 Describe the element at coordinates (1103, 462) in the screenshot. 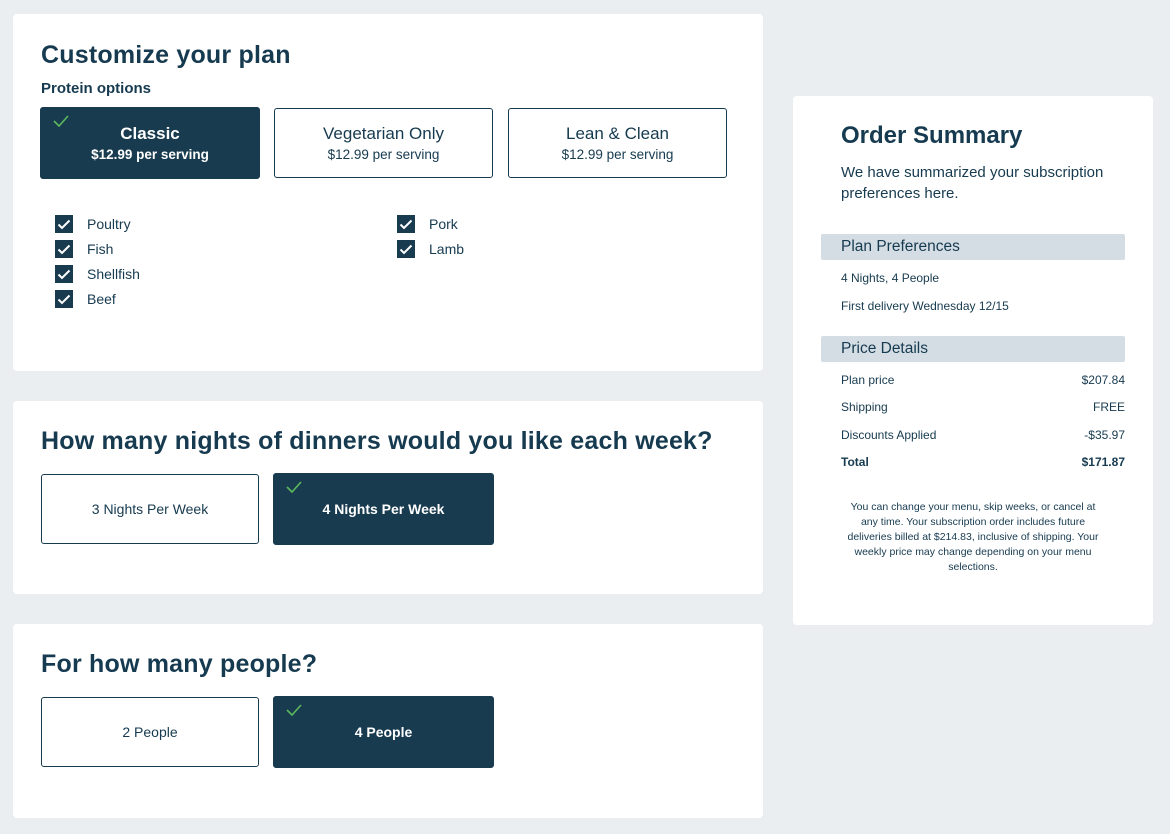

I see `price-value: $171.87` at that location.